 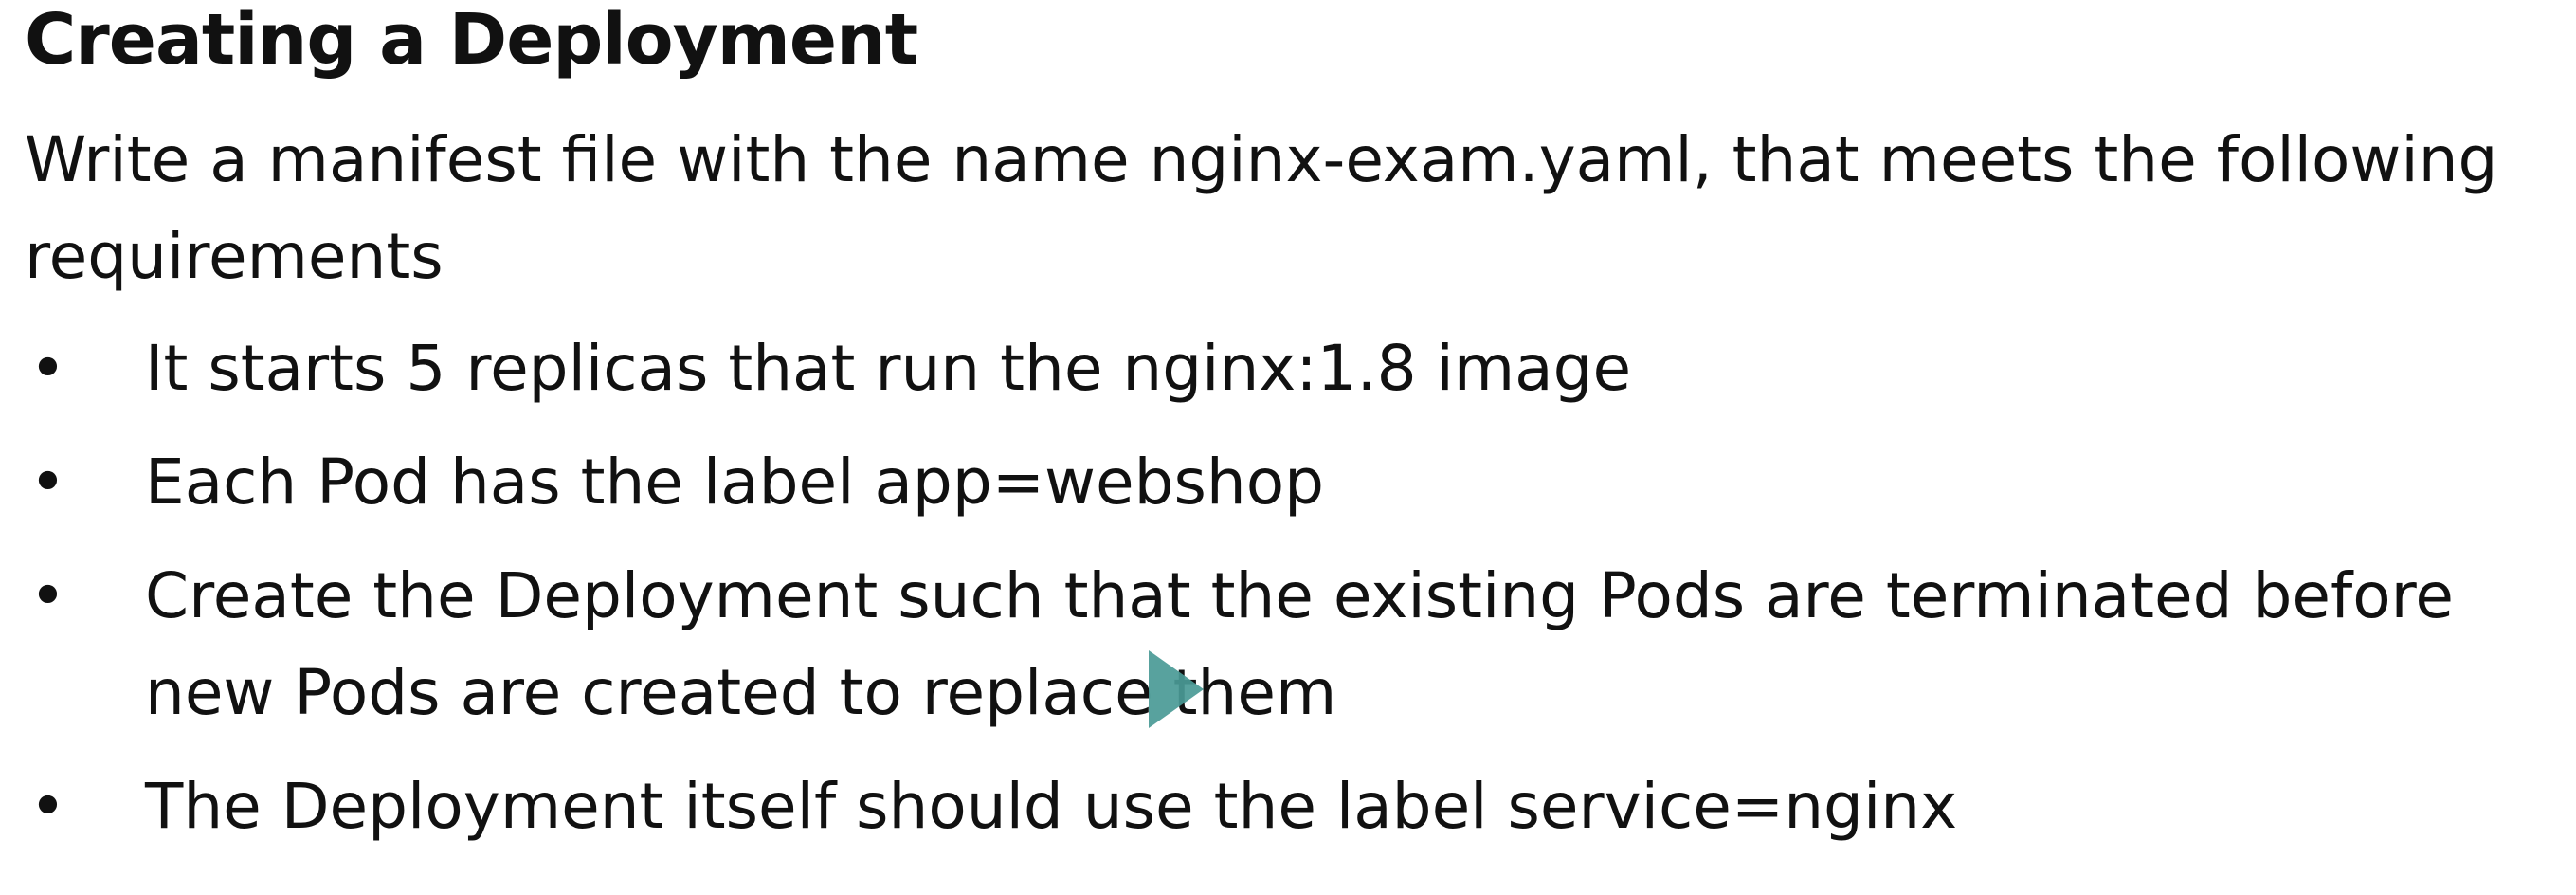 I want to click on slide-title: Creating a Deployment, so click(x=471, y=40).